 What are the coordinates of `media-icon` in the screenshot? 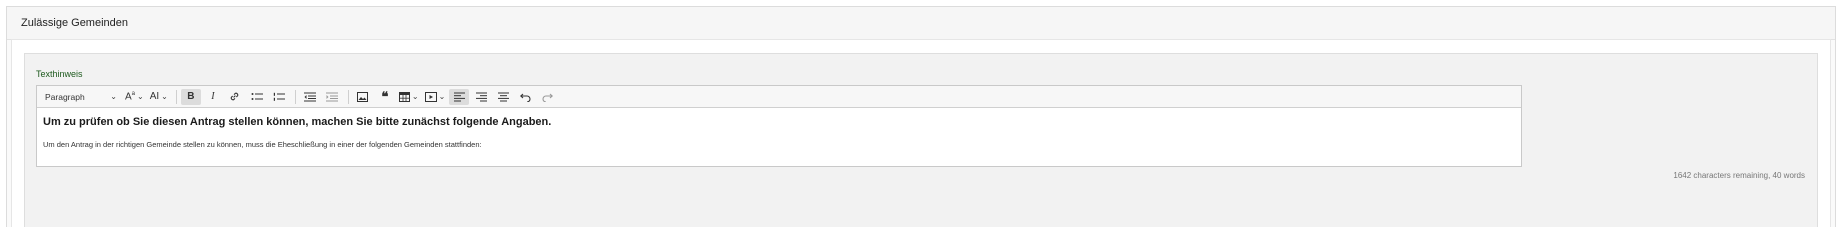 It's located at (430, 96).